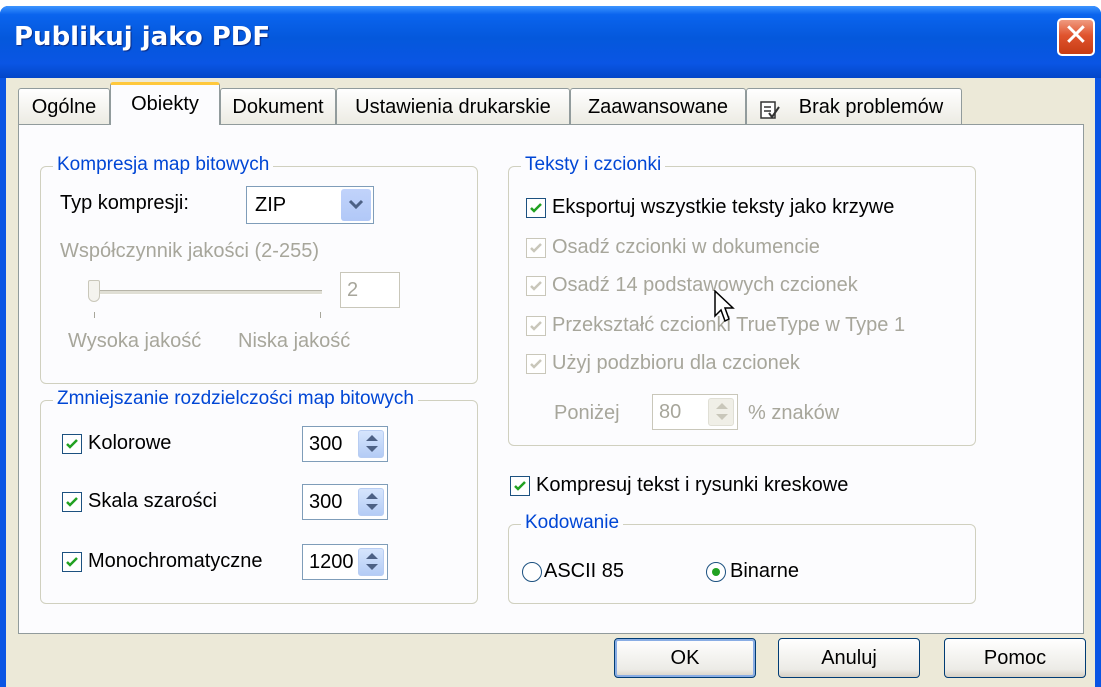 This screenshot has width=1101, height=687. Describe the element at coordinates (1015, 658) in the screenshot. I see `help-button: Pomoc` at that location.